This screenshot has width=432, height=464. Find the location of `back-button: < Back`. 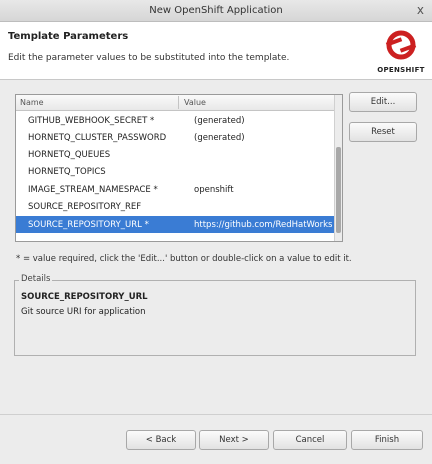

back-button: < Back is located at coordinates (161, 440).